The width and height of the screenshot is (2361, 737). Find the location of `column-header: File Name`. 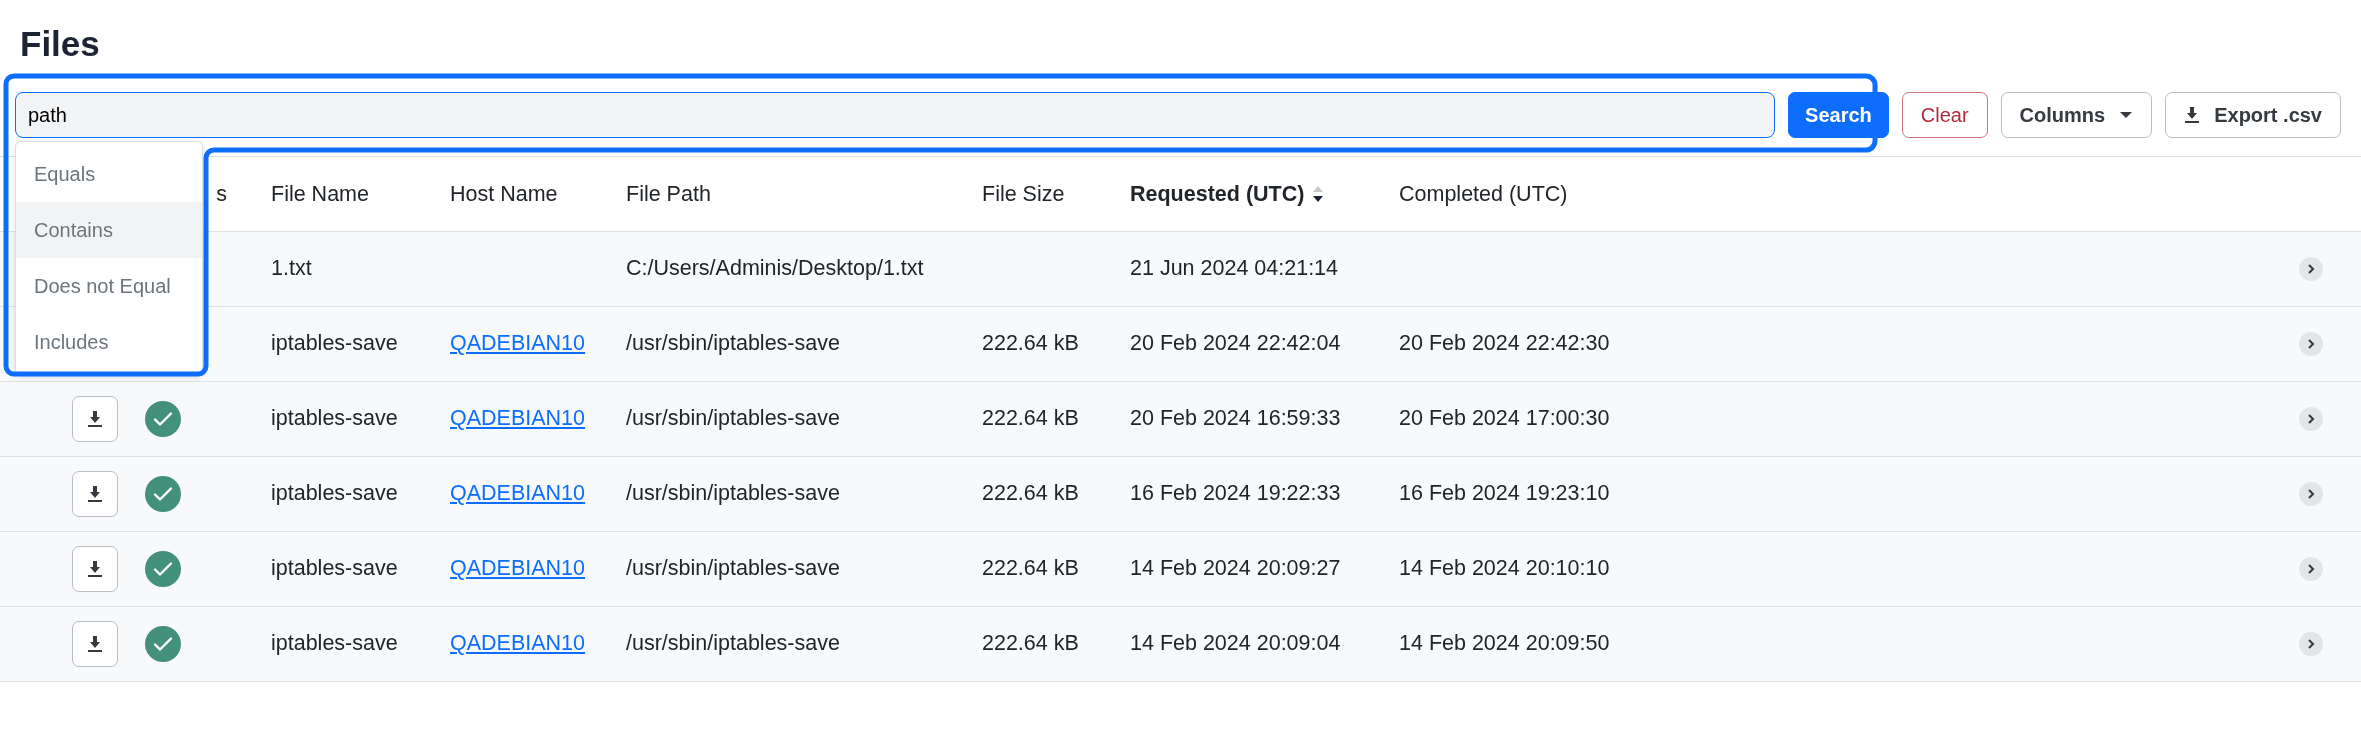

column-header: File Name is located at coordinates (320, 193).